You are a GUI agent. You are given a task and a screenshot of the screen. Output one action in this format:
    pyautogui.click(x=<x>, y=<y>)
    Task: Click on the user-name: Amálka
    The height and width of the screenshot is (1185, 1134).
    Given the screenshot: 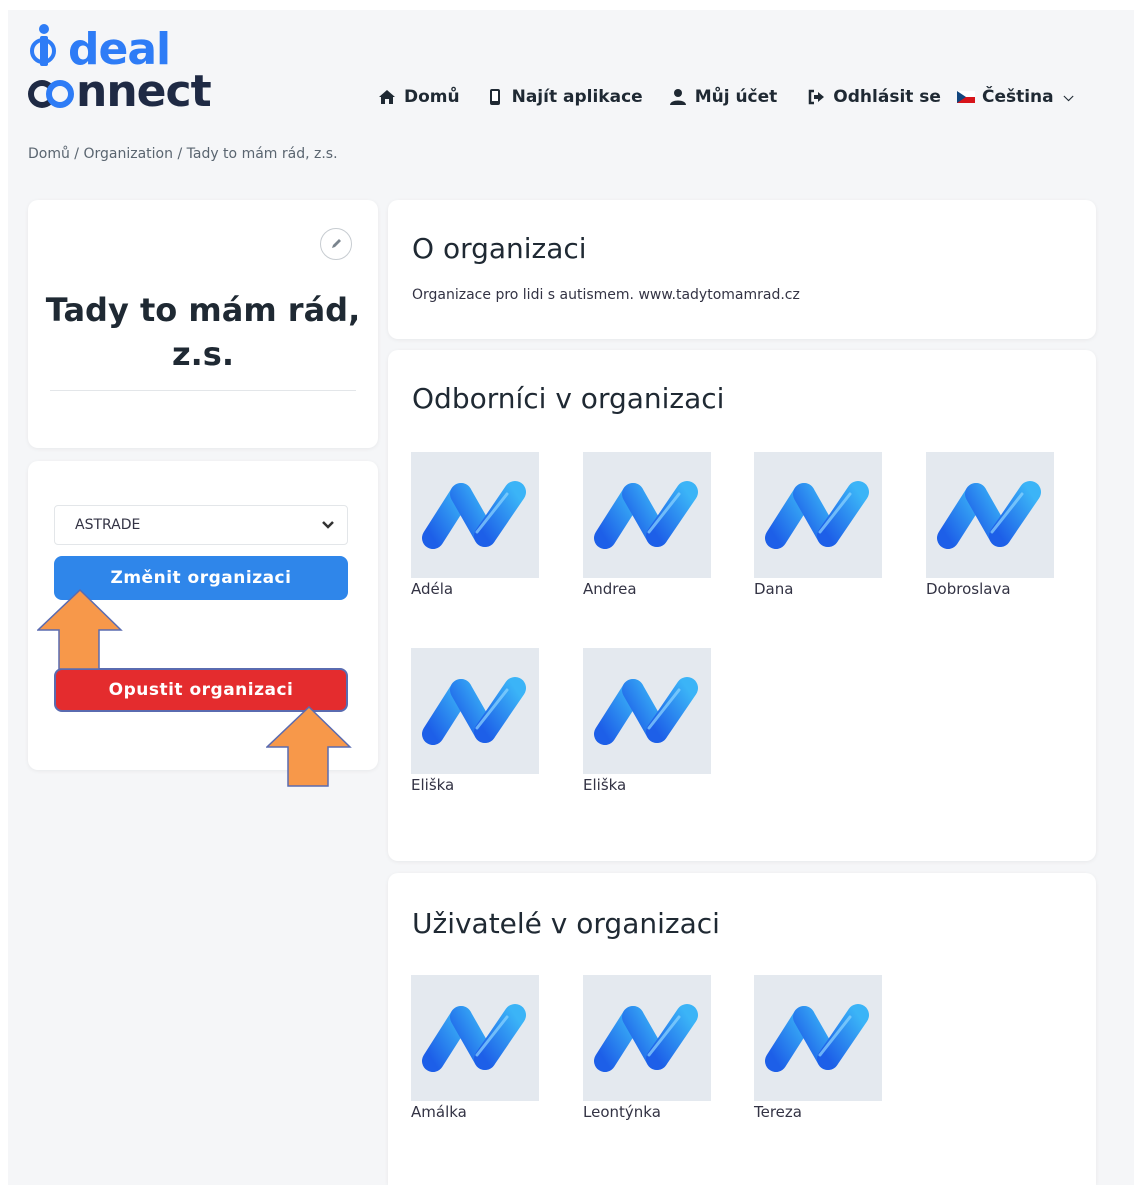 What is the action you would take?
    pyautogui.click(x=439, y=1112)
    